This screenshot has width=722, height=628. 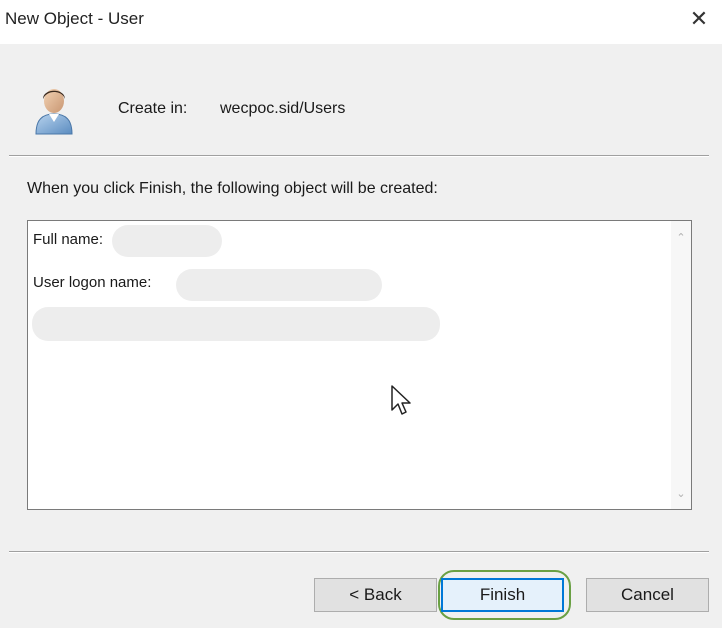 What do you see at coordinates (167, 241) in the screenshot?
I see `redacted-full-name` at bounding box center [167, 241].